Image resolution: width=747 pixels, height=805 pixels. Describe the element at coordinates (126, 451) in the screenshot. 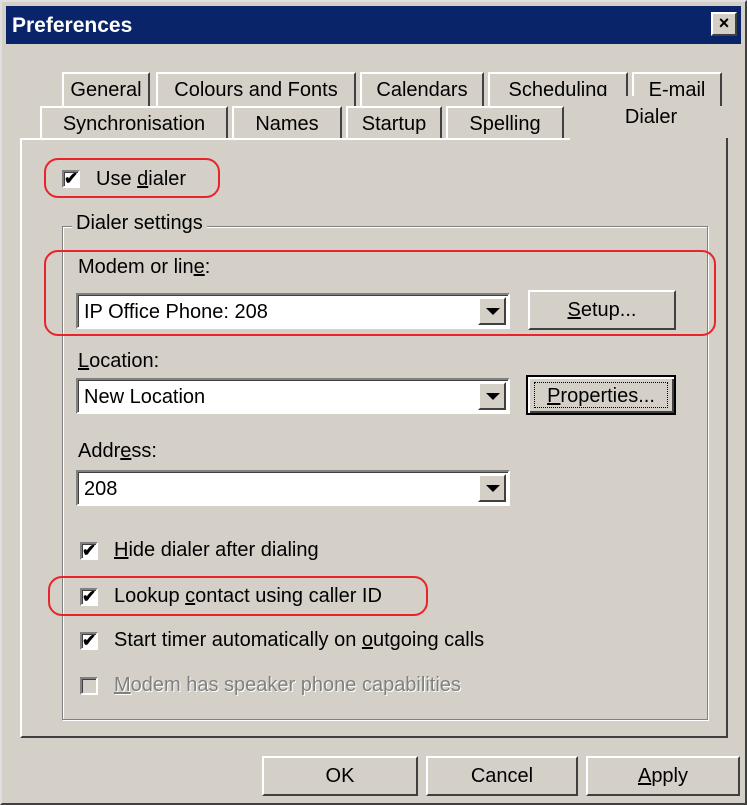

I see `address-accel: e` at that location.